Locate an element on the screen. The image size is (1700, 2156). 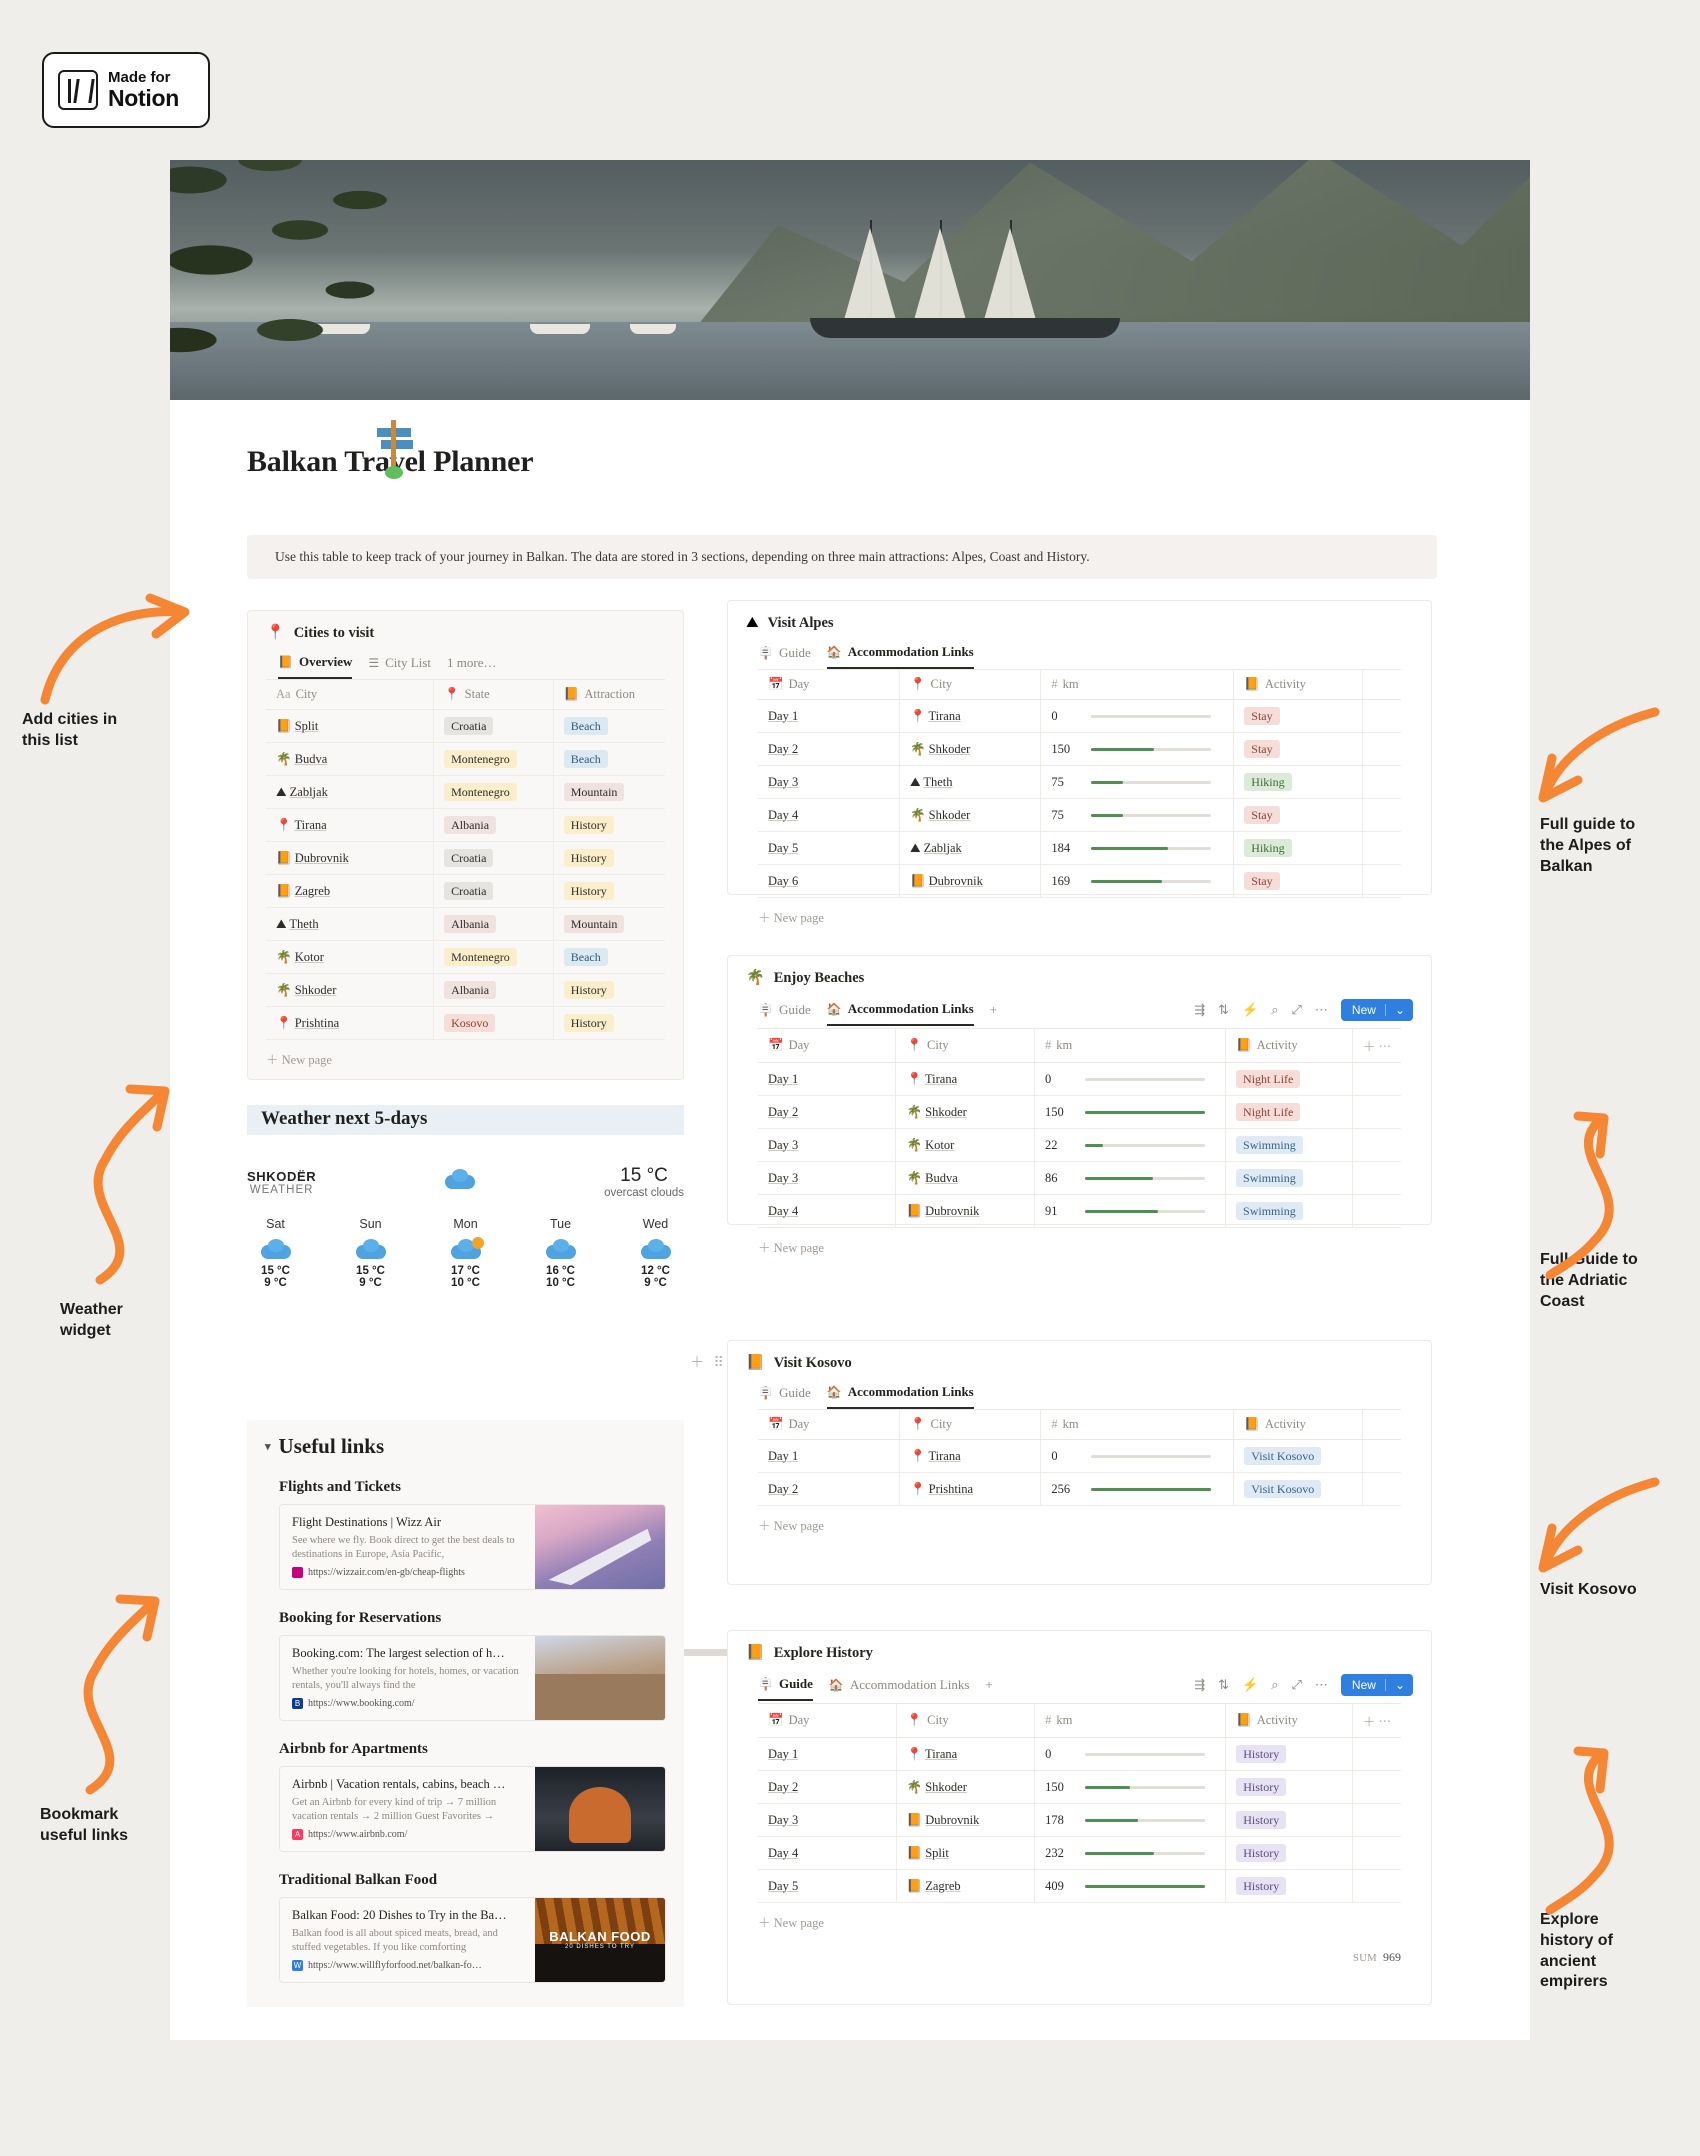
column-day: 📅 Day is located at coordinates (827, 1720).